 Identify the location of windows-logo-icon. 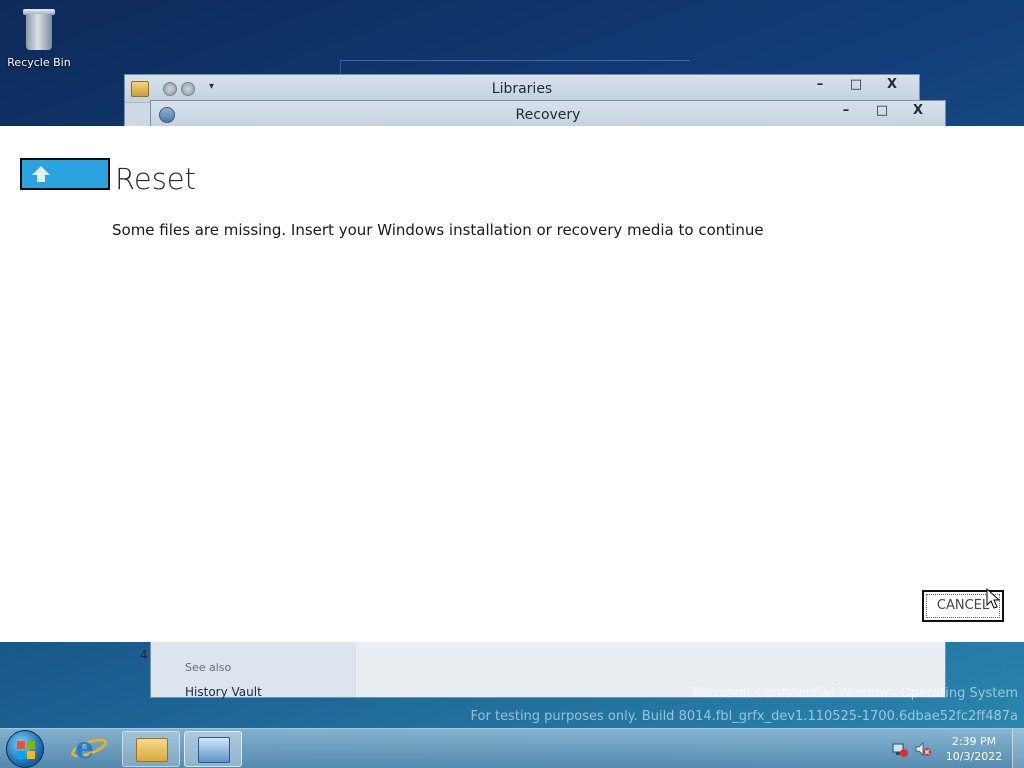
(26, 750).